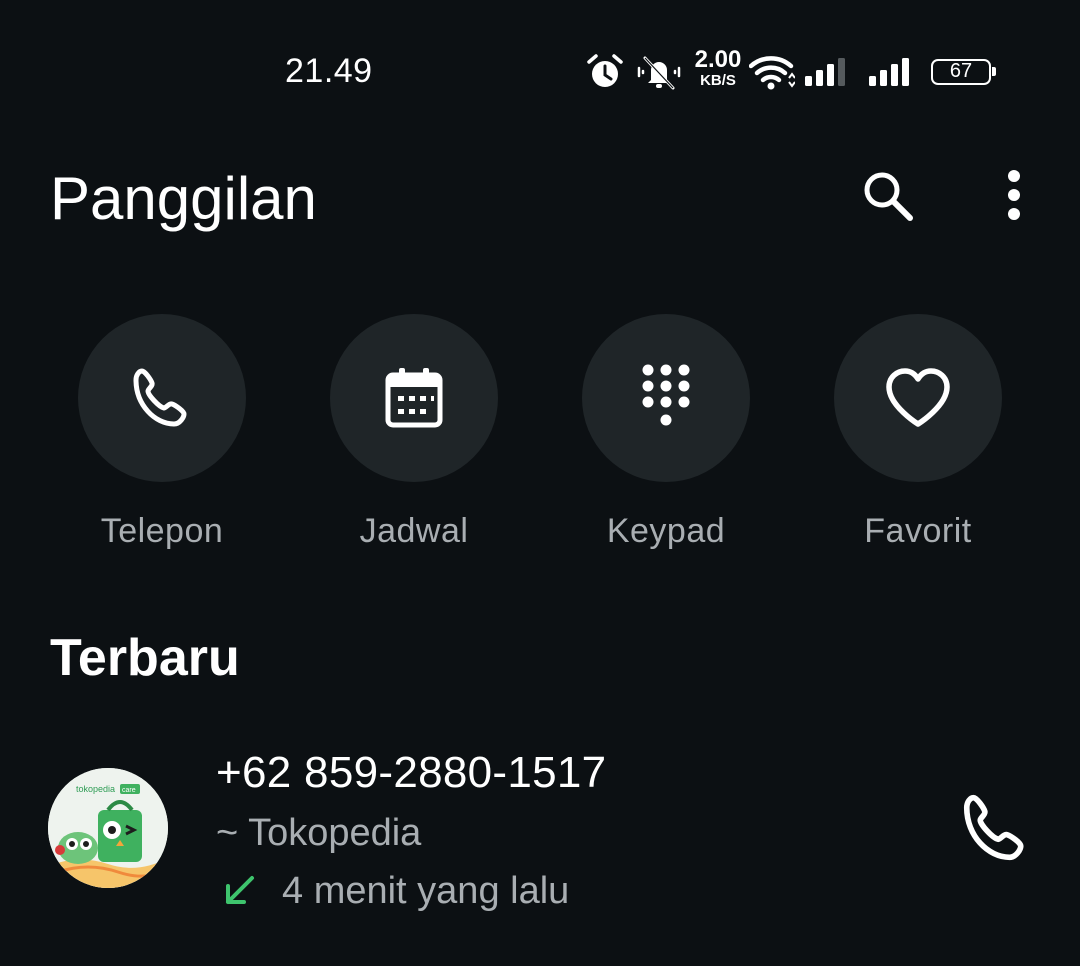 This screenshot has width=1080, height=966. Describe the element at coordinates (718, 80) in the screenshot. I see `net-speed-unit: KB/S` at that location.